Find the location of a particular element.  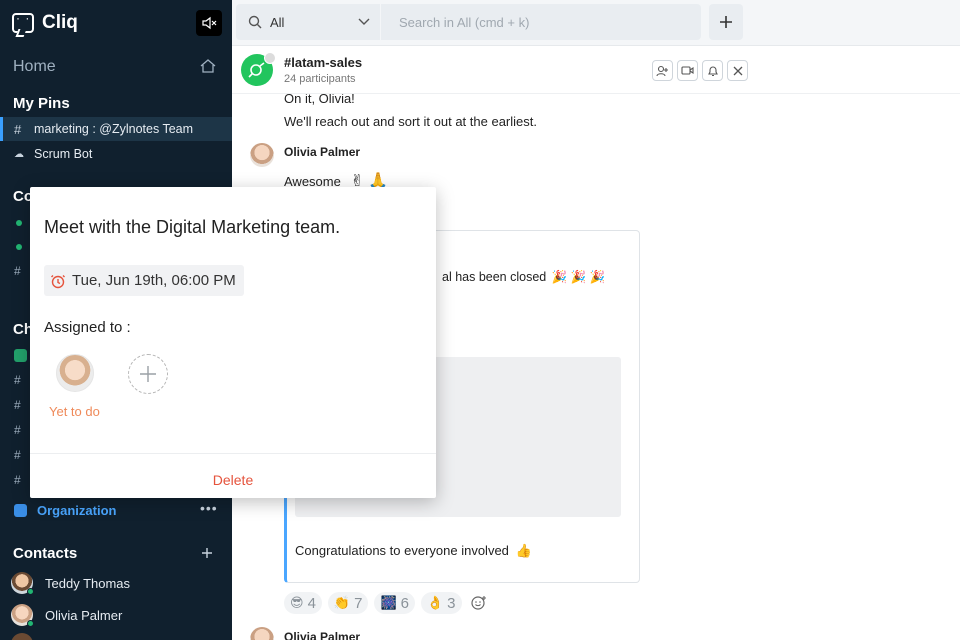

task-status: Yet to do is located at coordinates (74, 411).